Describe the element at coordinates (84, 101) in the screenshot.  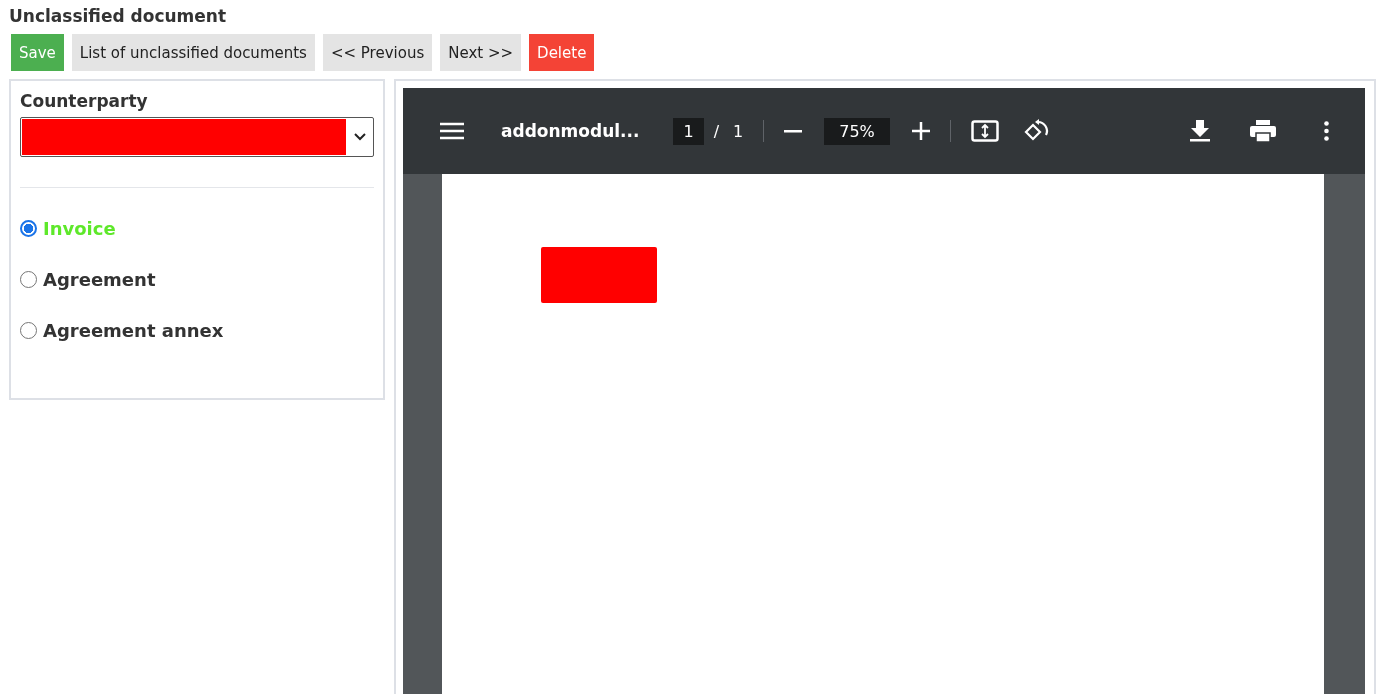
I see `field-label: Counterparty` at that location.